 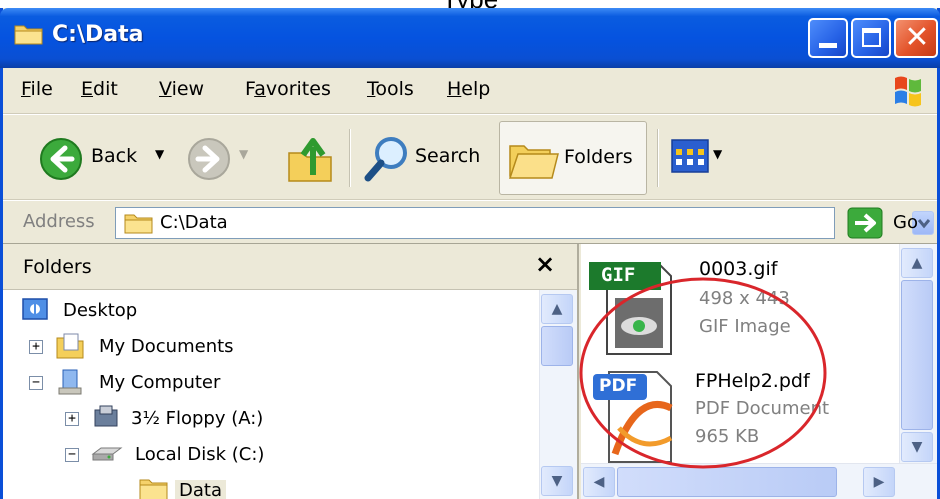 I want to click on tree-item-my-computer: − My Computer, so click(x=179, y=383).